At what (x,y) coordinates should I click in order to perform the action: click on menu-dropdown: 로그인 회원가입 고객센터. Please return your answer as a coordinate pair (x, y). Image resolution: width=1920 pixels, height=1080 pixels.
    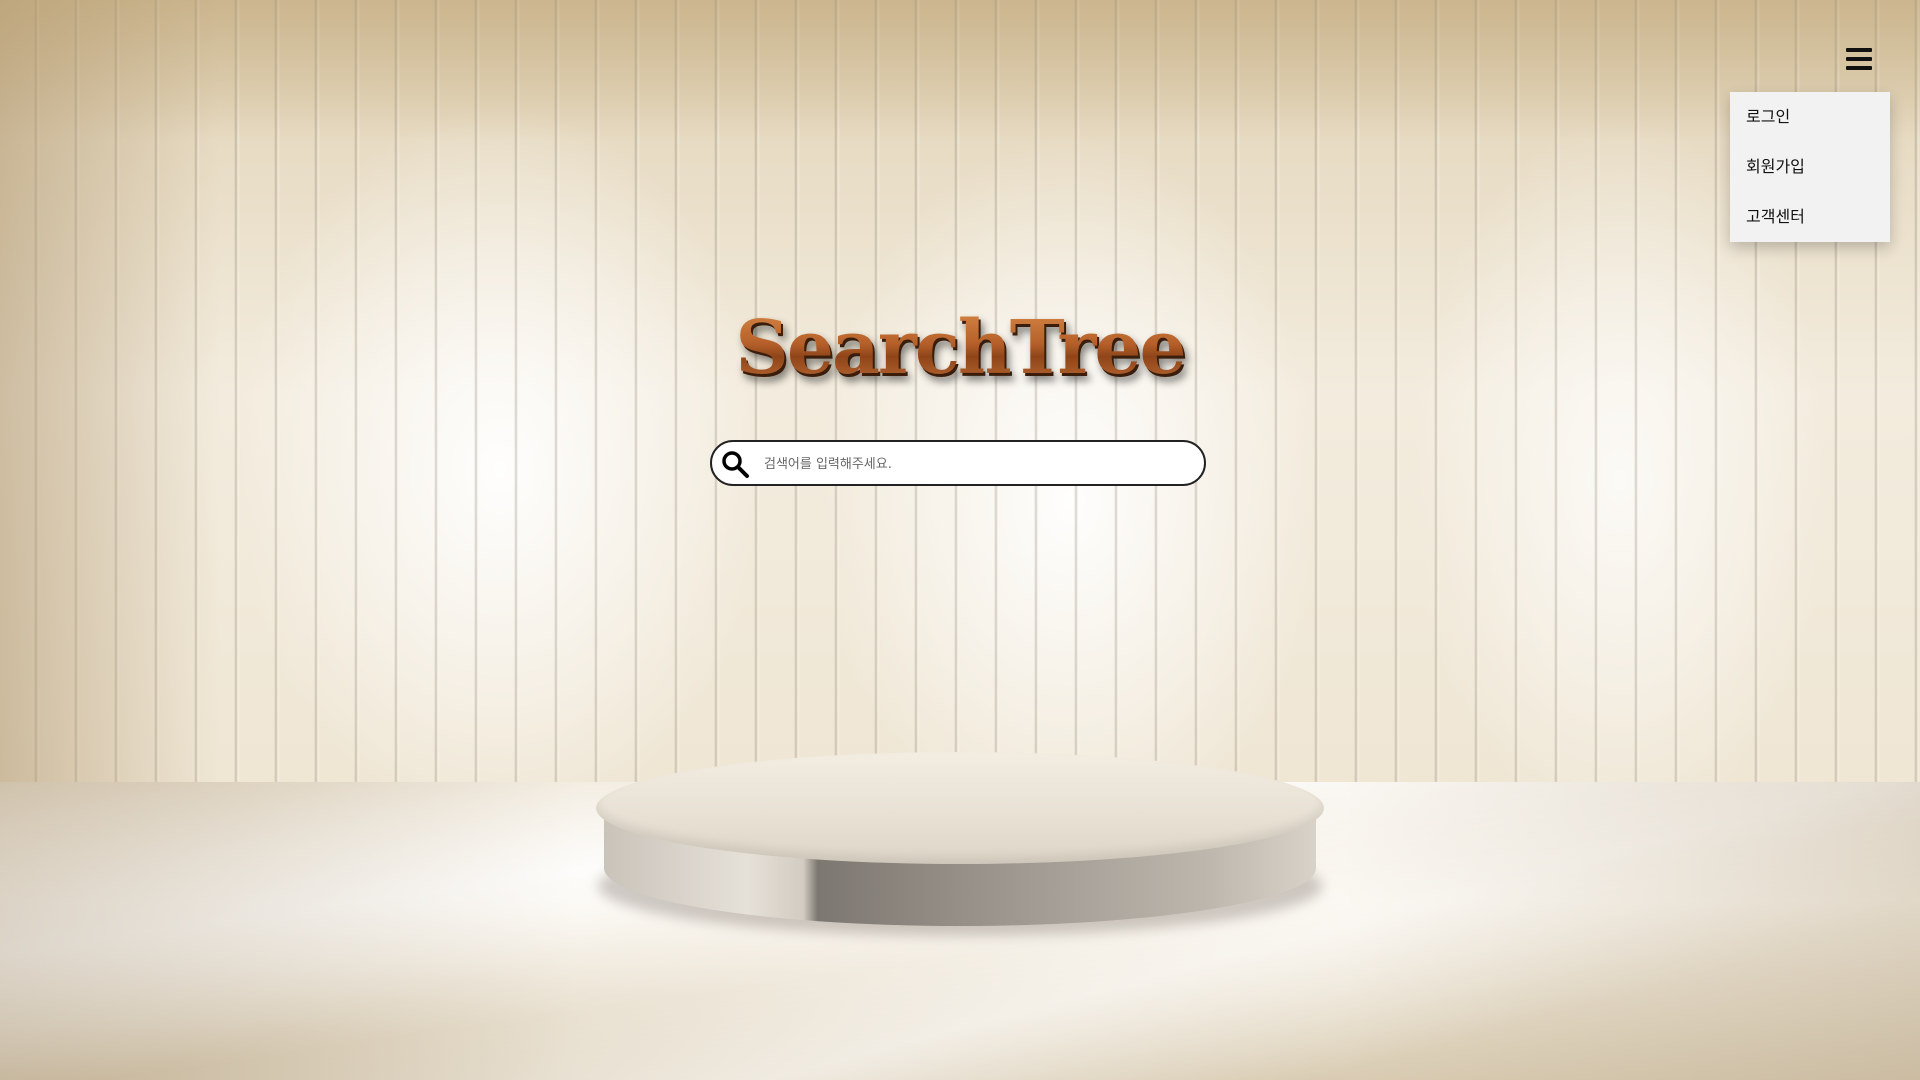
    Looking at the image, I should click on (1810, 167).